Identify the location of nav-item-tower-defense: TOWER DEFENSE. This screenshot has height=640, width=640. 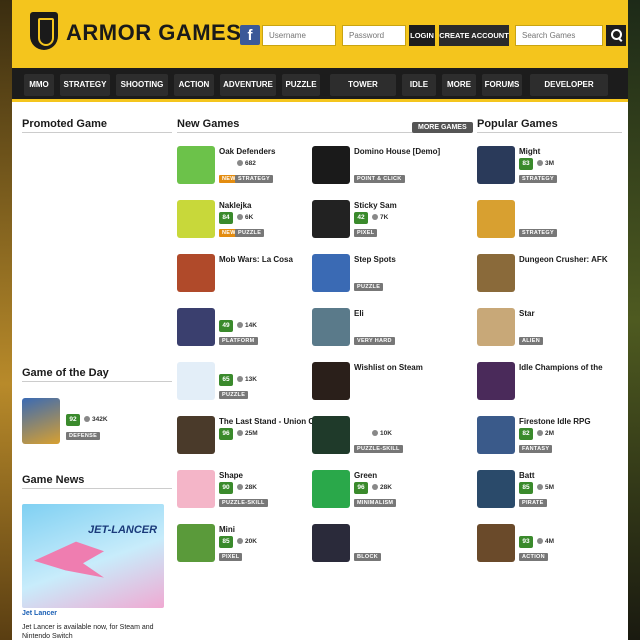
(363, 92).